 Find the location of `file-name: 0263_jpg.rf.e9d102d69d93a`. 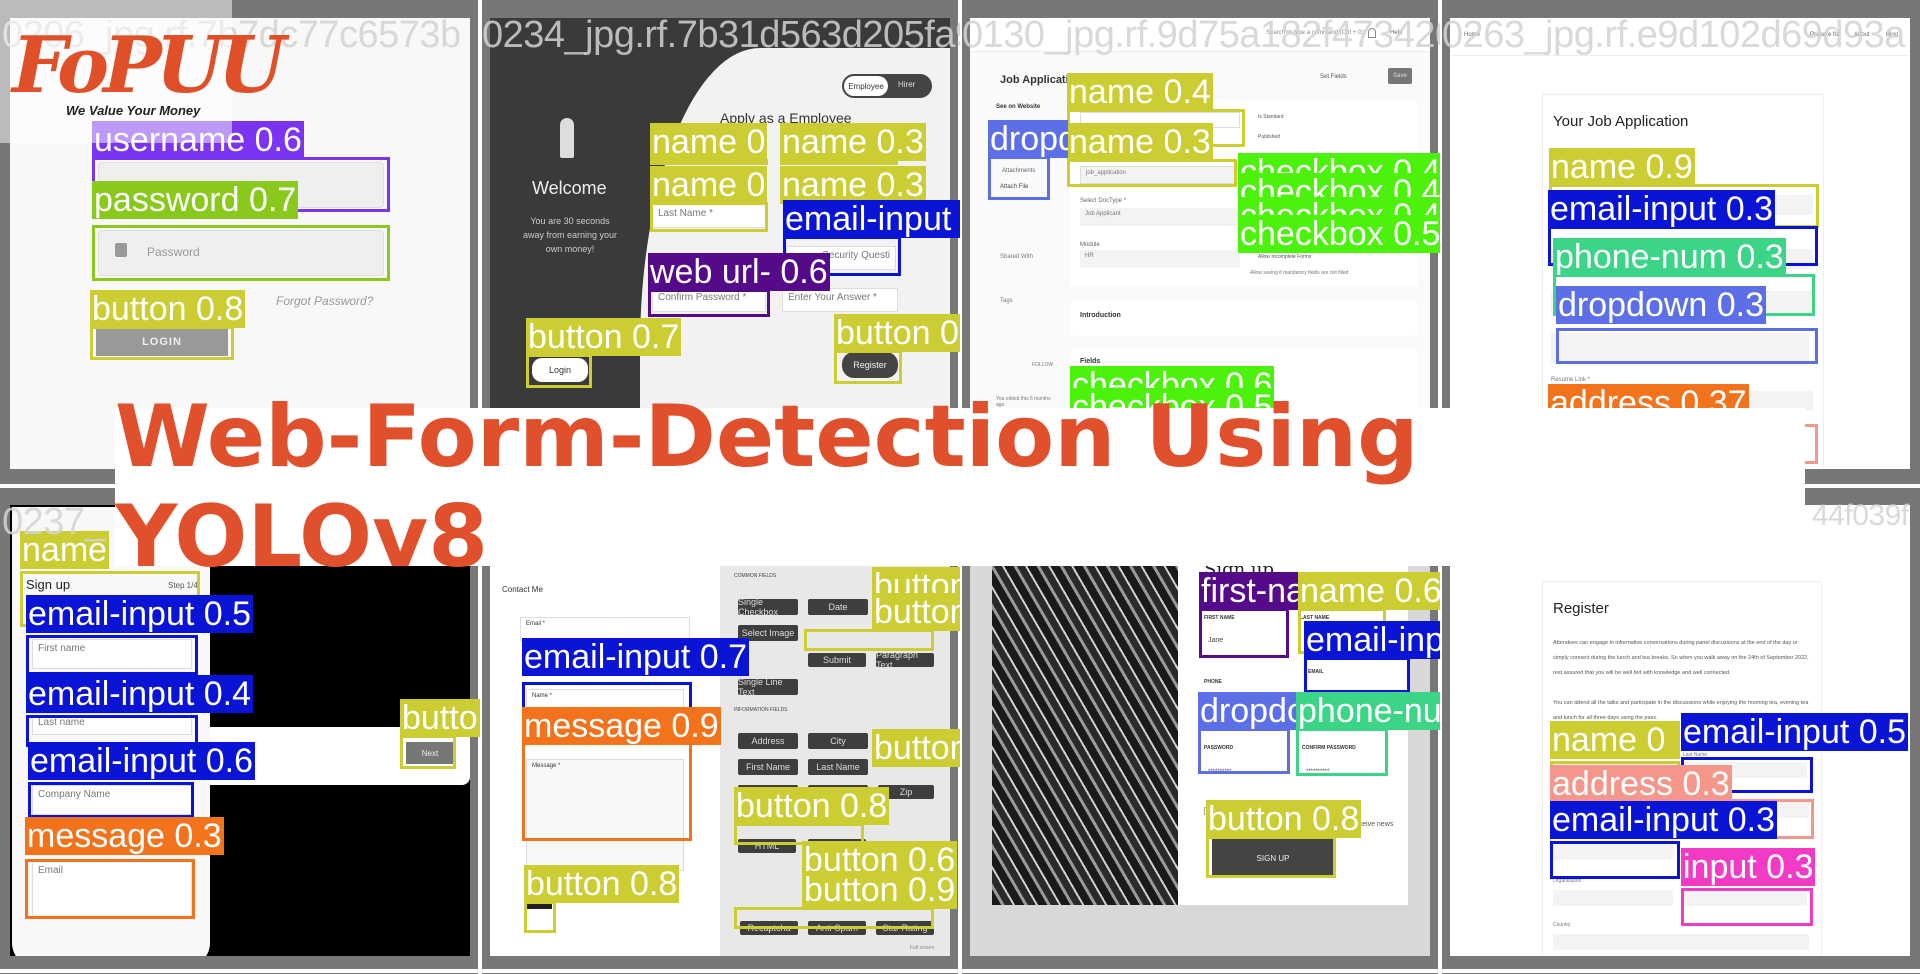

file-name: 0263_jpg.rf.e9d102d69d93a is located at coordinates (1673, 35).